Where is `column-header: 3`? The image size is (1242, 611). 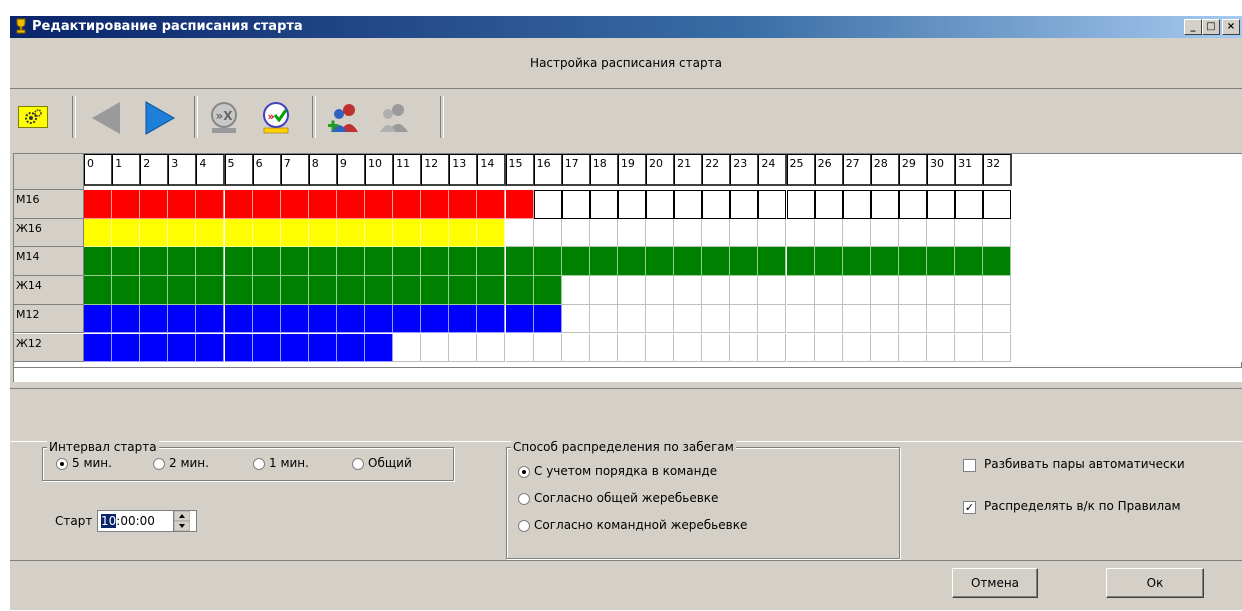 column-header: 3 is located at coordinates (183, 170).